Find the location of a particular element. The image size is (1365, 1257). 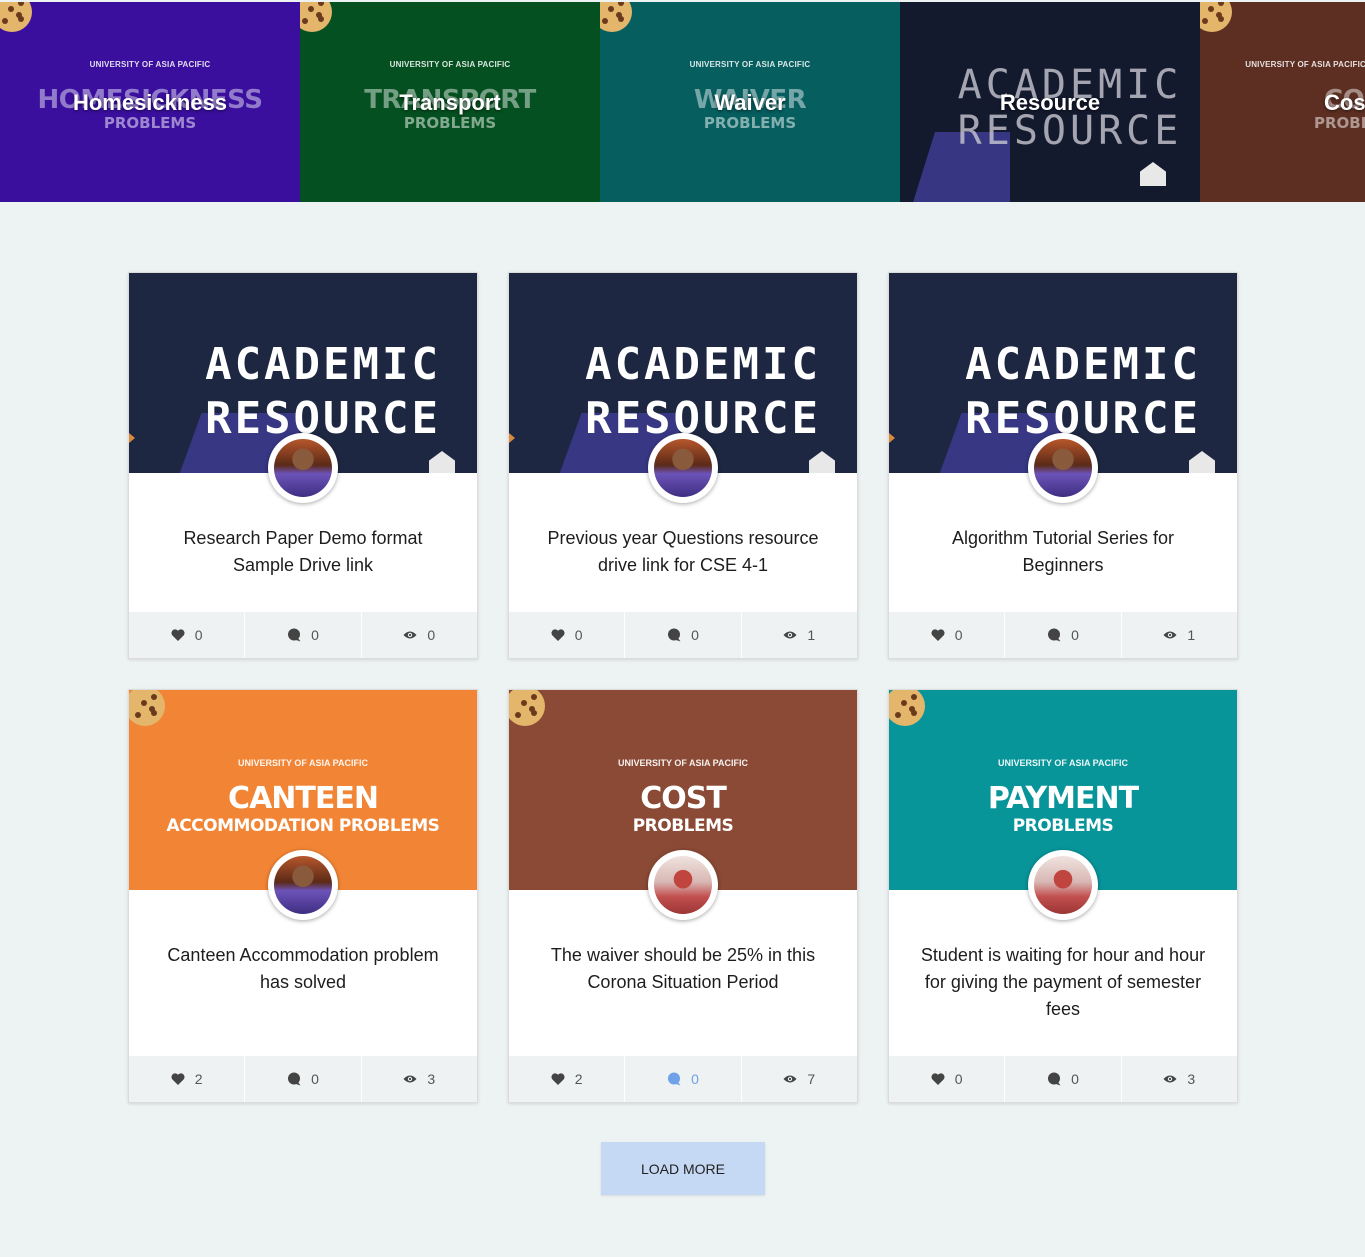

post-stats: 2 0 3 is located at coordinates (303, 1079).